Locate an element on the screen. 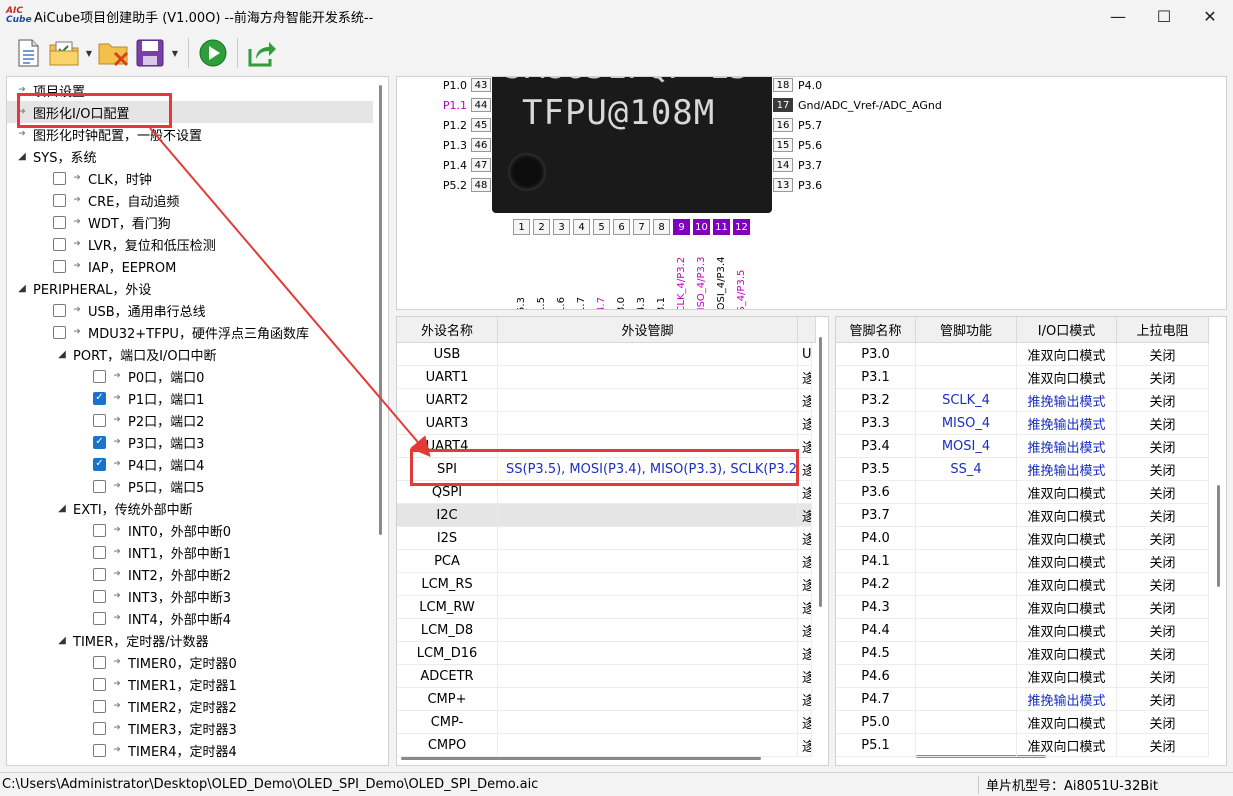  chip-bottom-pin: 11 is located at coordinates (721, 227).